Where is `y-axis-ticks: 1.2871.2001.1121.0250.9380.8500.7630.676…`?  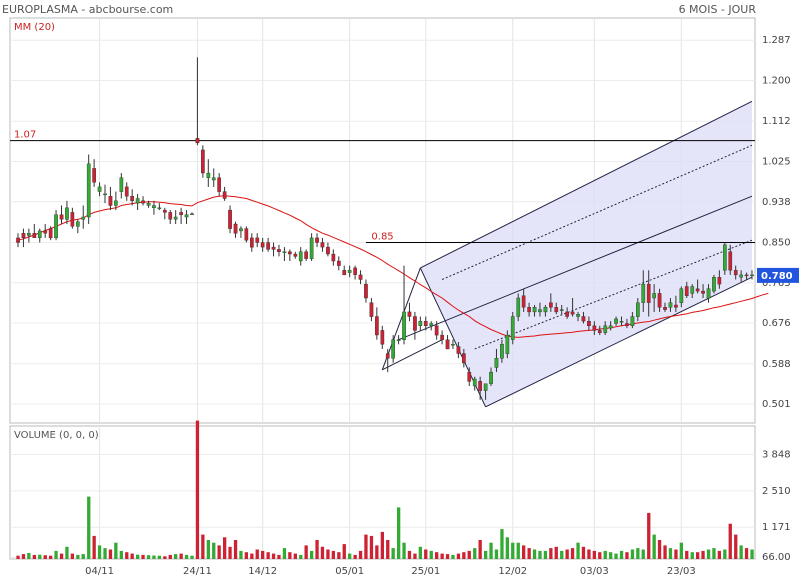 y-axis-ticks: 1.2871.2001.1121.0250.9380.8500.7630.676… is located at coordinates (776, 299).